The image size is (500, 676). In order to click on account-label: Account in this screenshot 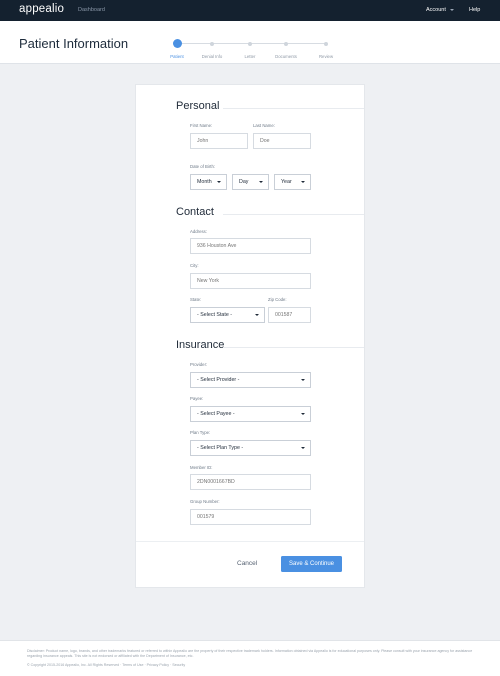, I will do `click(436, 10)`.